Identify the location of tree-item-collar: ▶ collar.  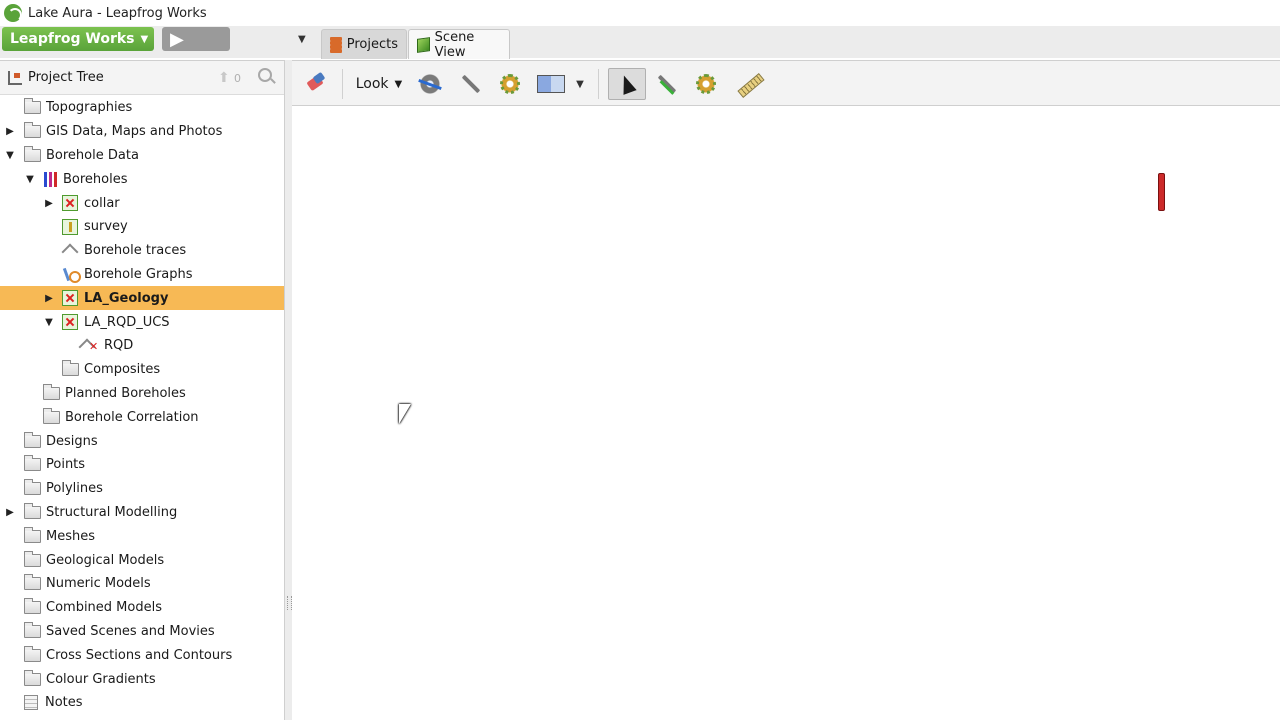
(142, 203).